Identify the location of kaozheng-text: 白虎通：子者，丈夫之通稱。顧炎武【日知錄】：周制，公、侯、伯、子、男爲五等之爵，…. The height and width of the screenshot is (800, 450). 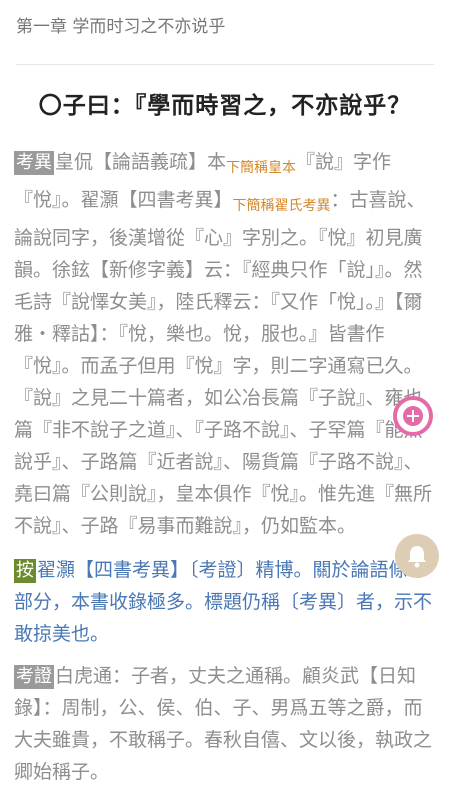
(223, 724).